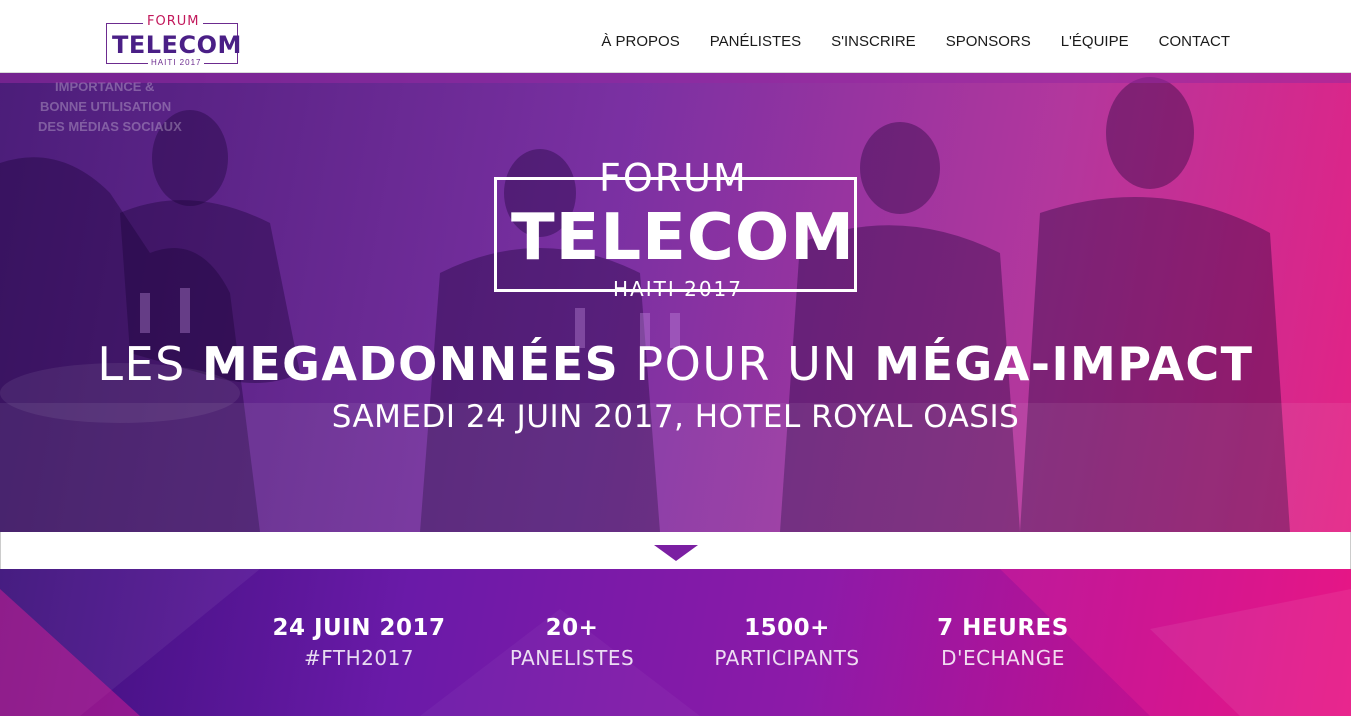 The width and height of the screenshot is (1351, 716). Describe the element at coordinates (149, 364) in the screenshot. I see `headline-part-1: LES` at that location.